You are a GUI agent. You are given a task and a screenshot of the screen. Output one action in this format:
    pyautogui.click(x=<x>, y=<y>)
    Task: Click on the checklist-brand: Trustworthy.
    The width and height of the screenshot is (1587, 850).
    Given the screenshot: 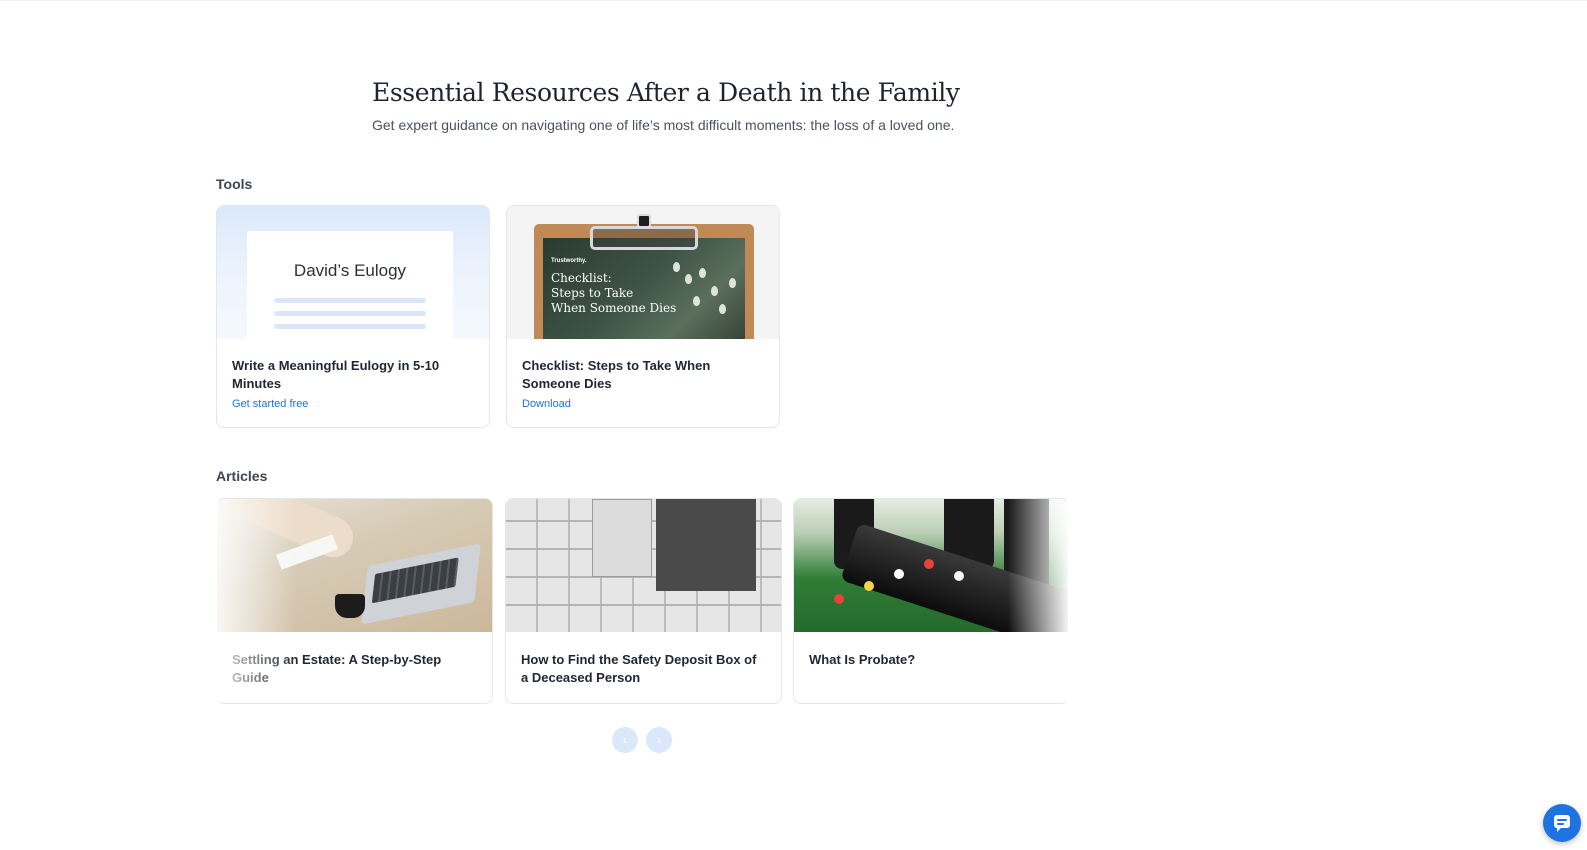 What is the action you would take?
    pyautogui.click(x=569, y=261)
    